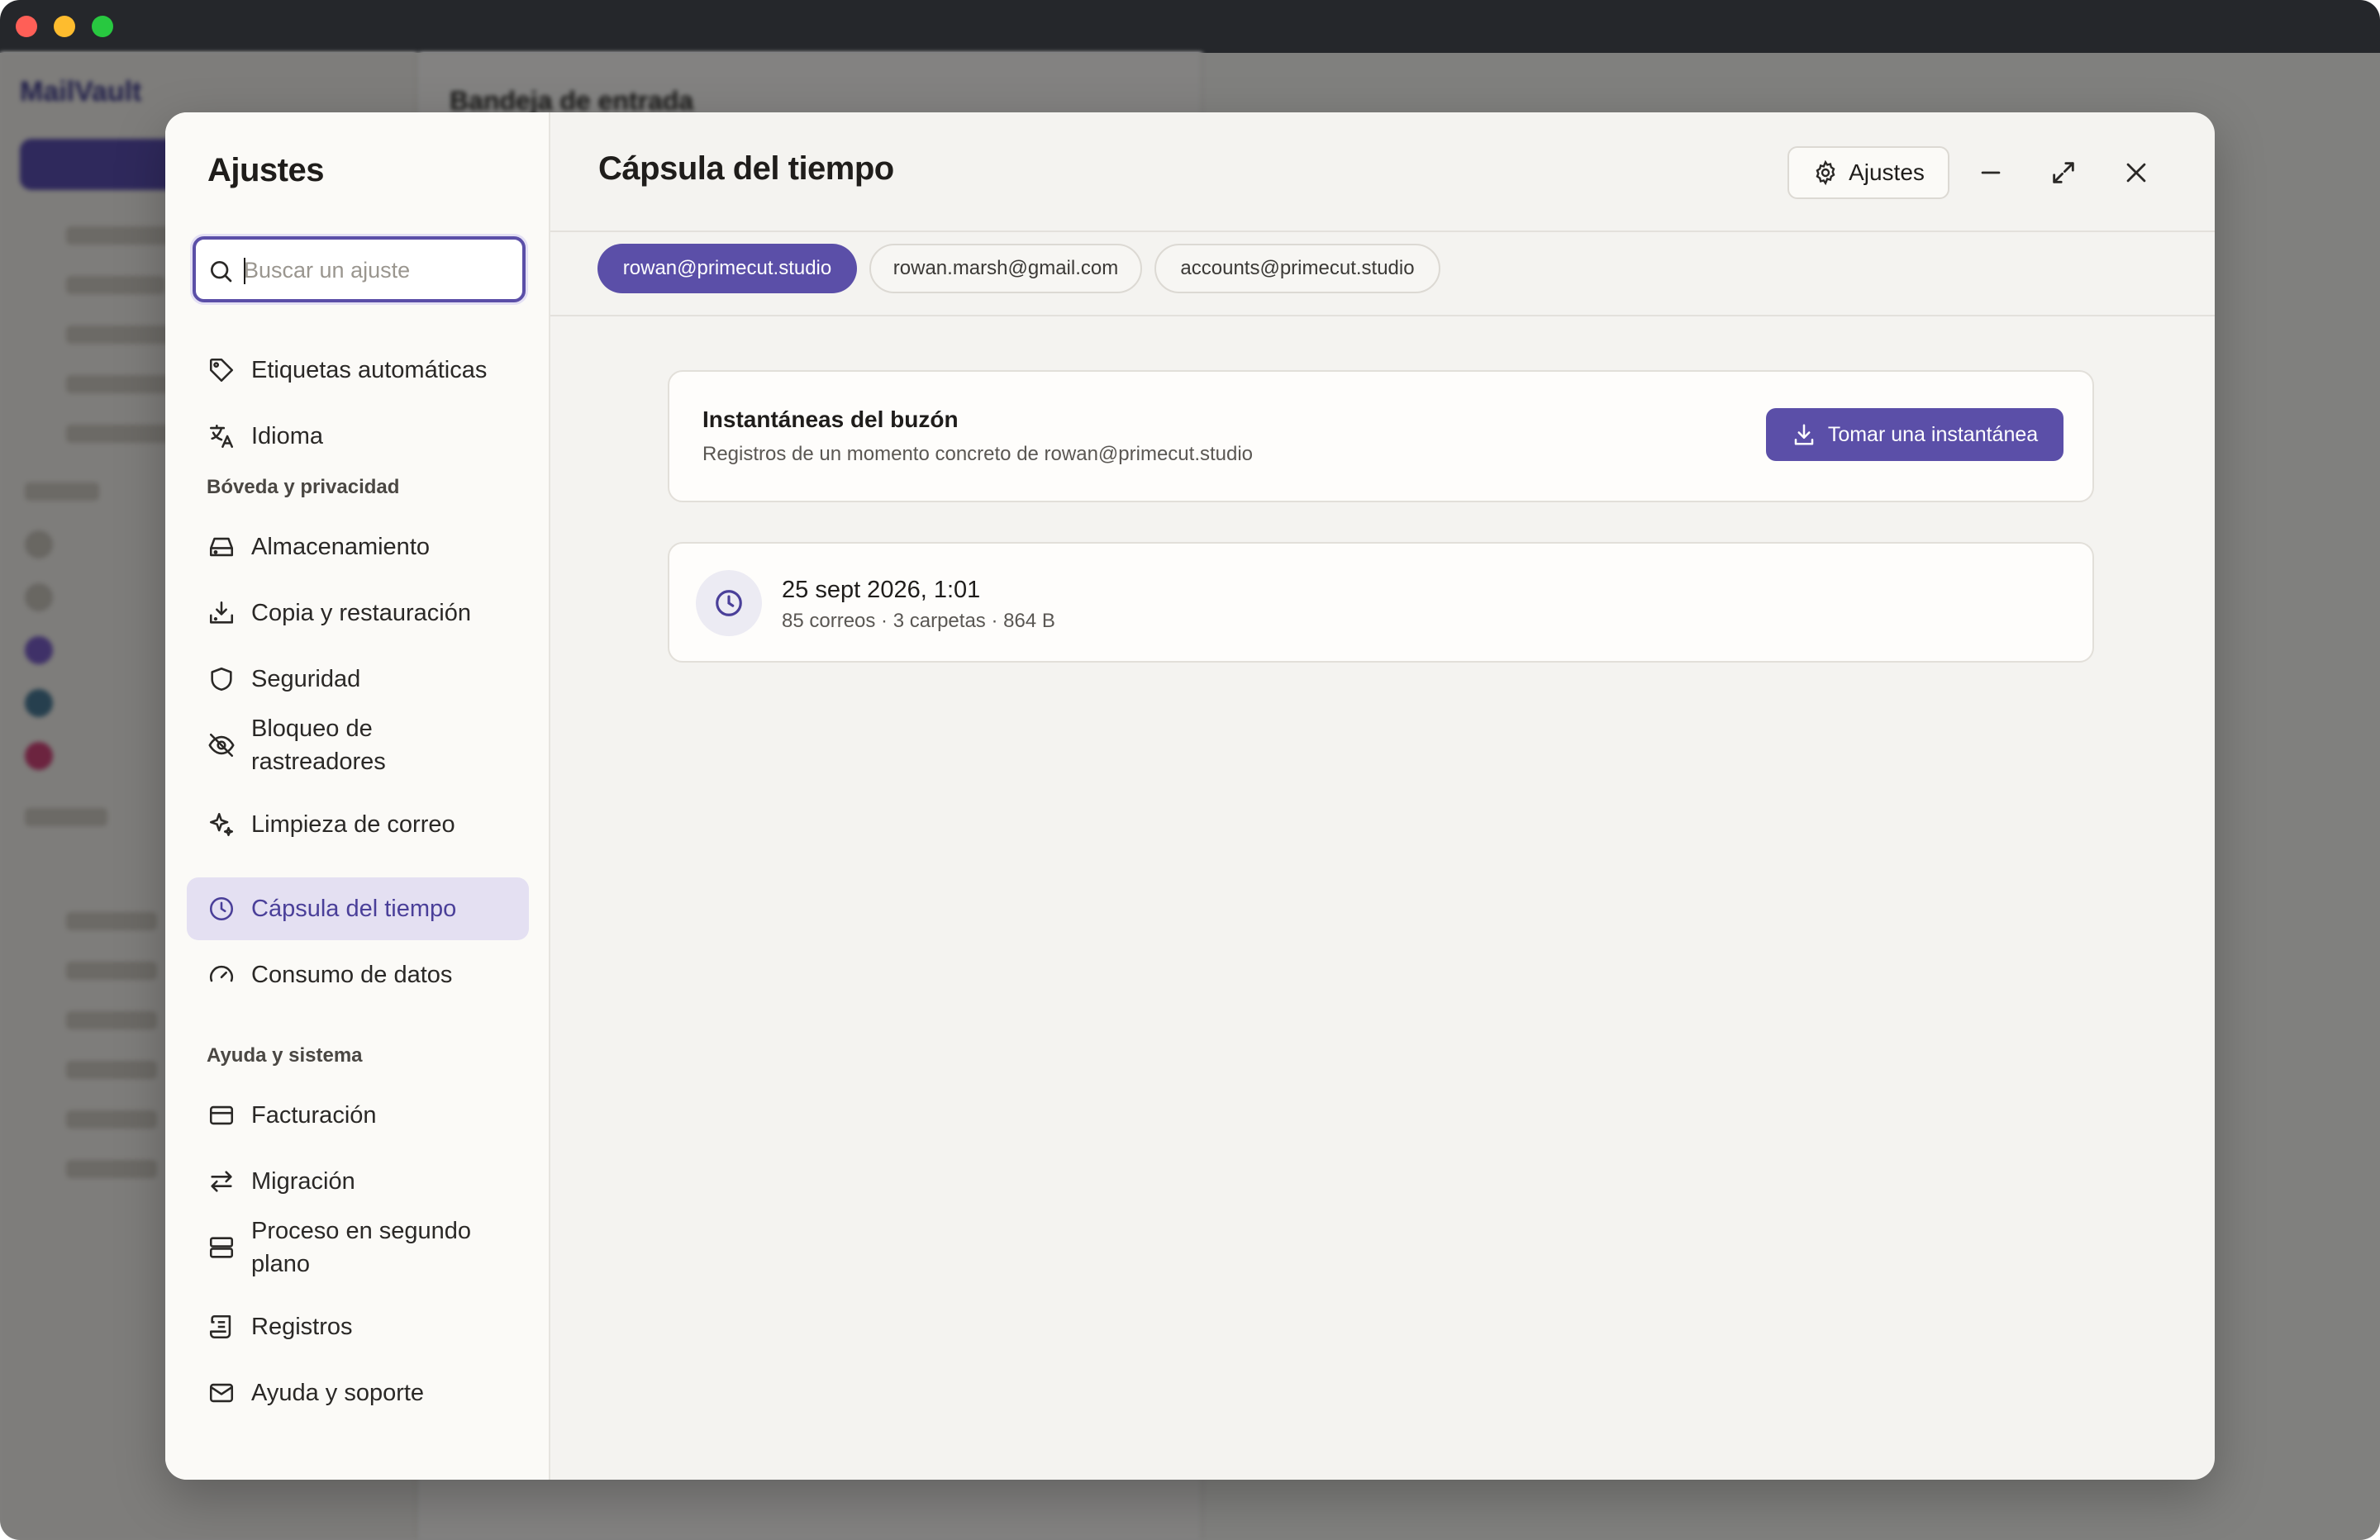 The height and width of the screenshot is (1540, 2380). Describe the element at coordinates (64, 26) in the screenshot. I see `minimize-window-button` at that location.